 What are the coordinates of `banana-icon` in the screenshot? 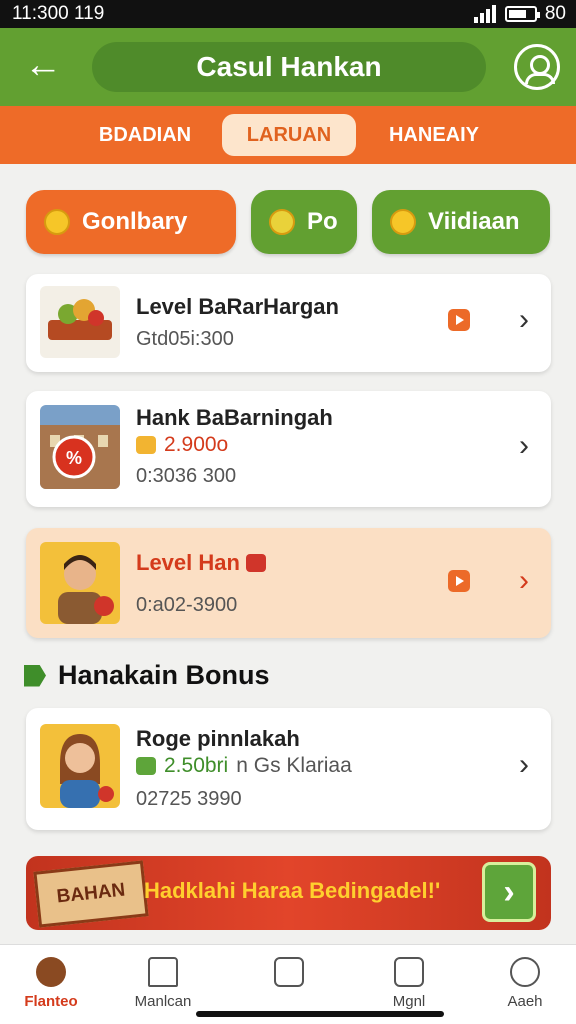 It's located at (282, 222).